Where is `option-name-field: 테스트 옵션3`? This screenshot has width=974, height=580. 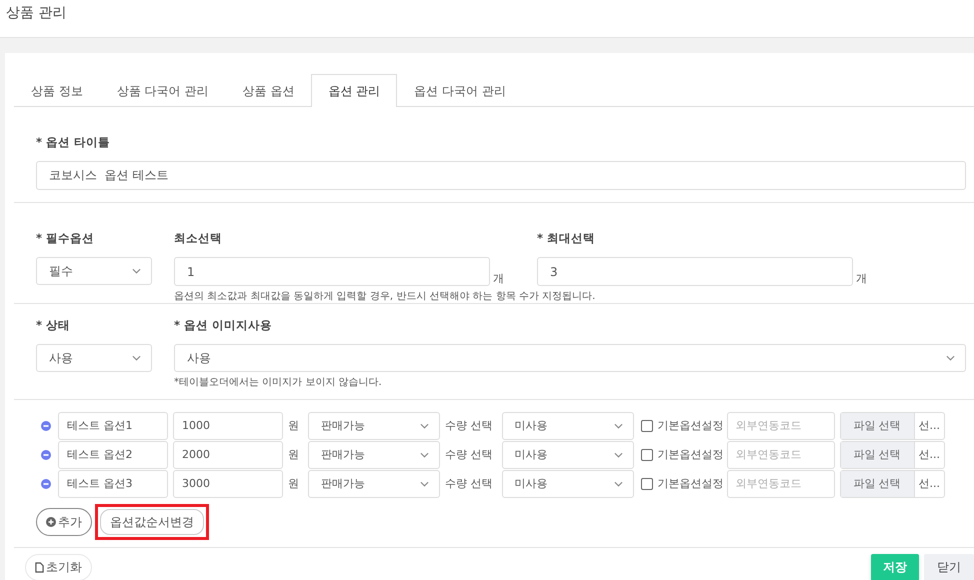
option-name-field: 테스트 옵션3 is located at coordinates (113, 484).